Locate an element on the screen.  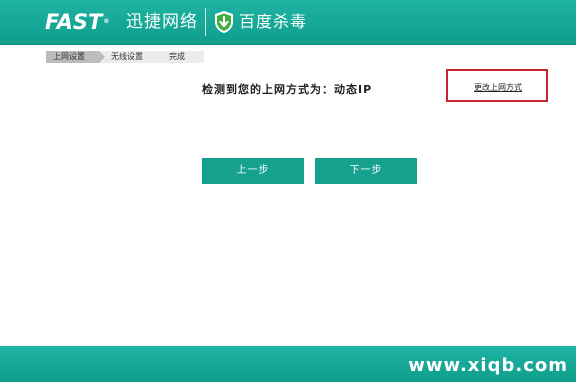
step-complete: 完成 is located at coordinates (176, 57).